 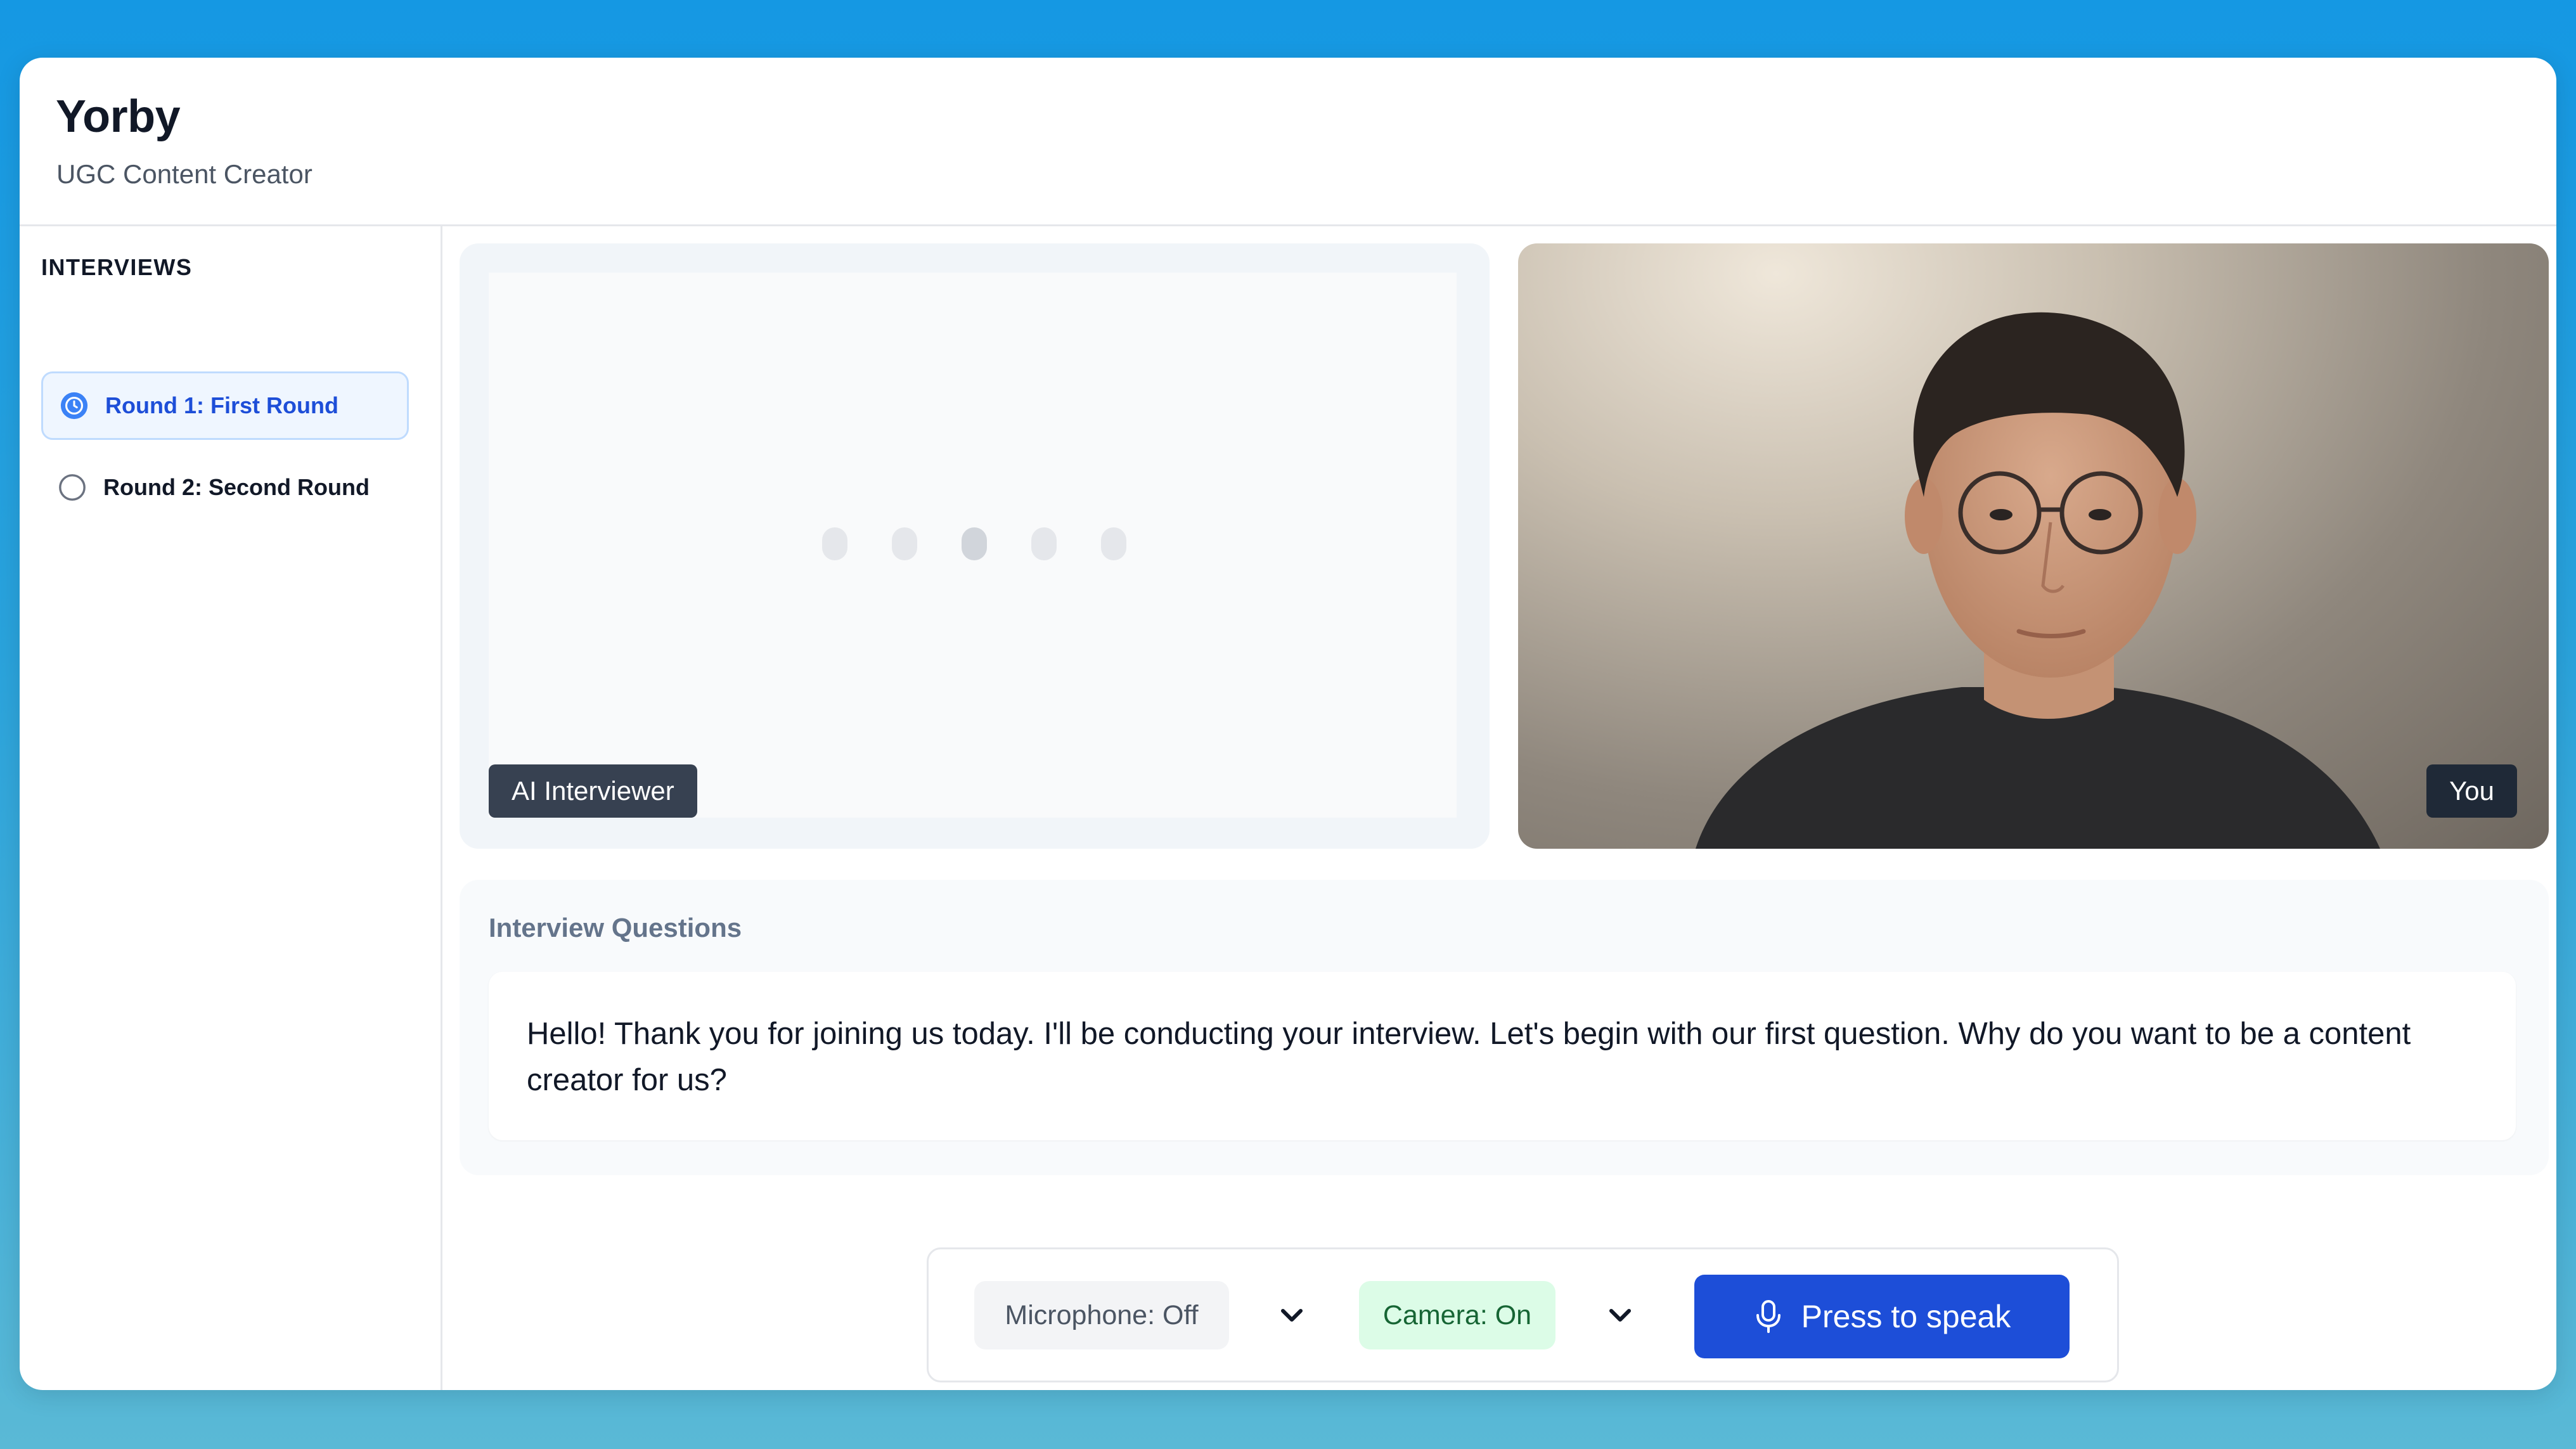 I want to click on app-title: Yorby, so click(x=118, y=116).